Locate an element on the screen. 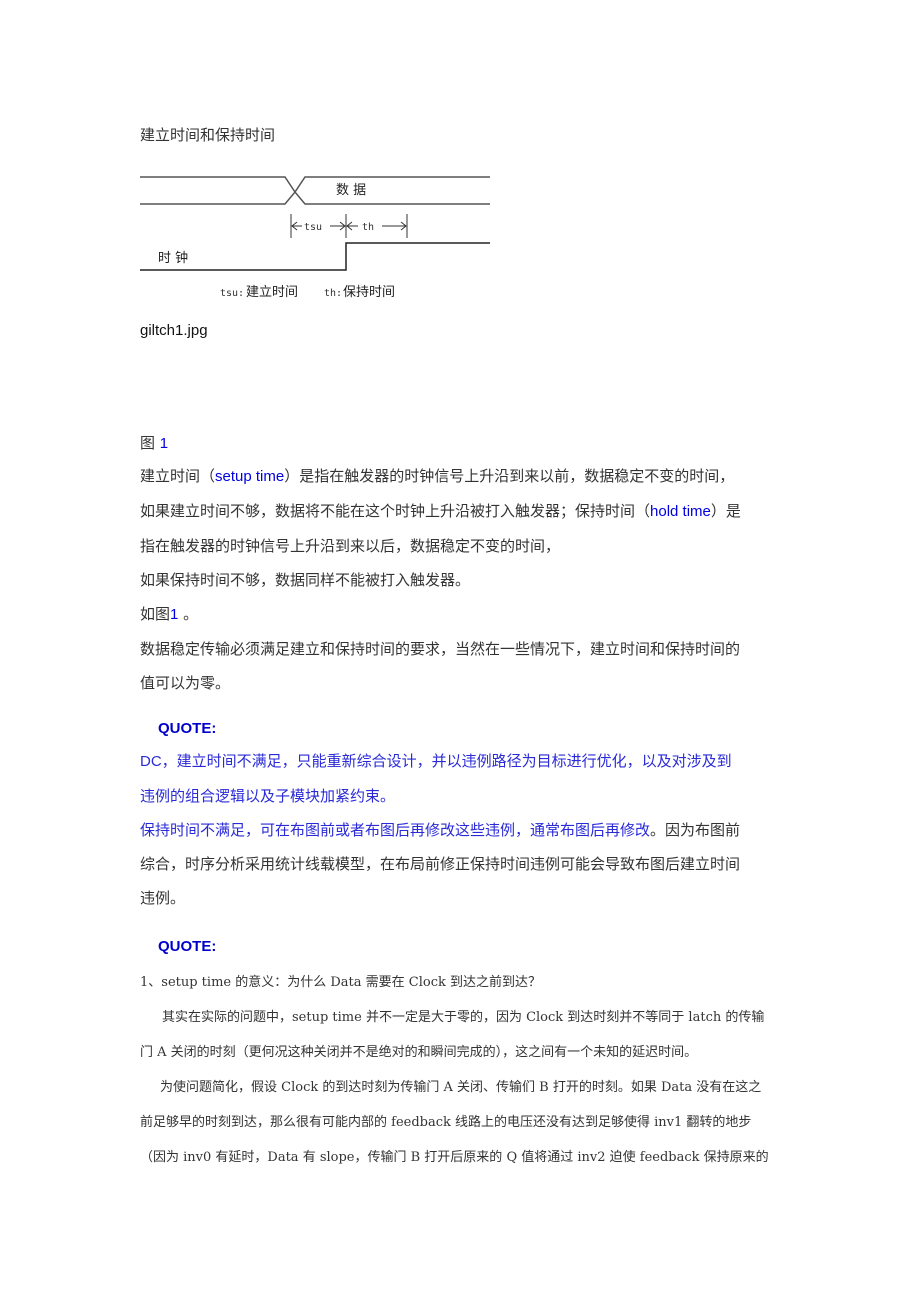  tsu-label: tsu is located at coordinates (313, 227).